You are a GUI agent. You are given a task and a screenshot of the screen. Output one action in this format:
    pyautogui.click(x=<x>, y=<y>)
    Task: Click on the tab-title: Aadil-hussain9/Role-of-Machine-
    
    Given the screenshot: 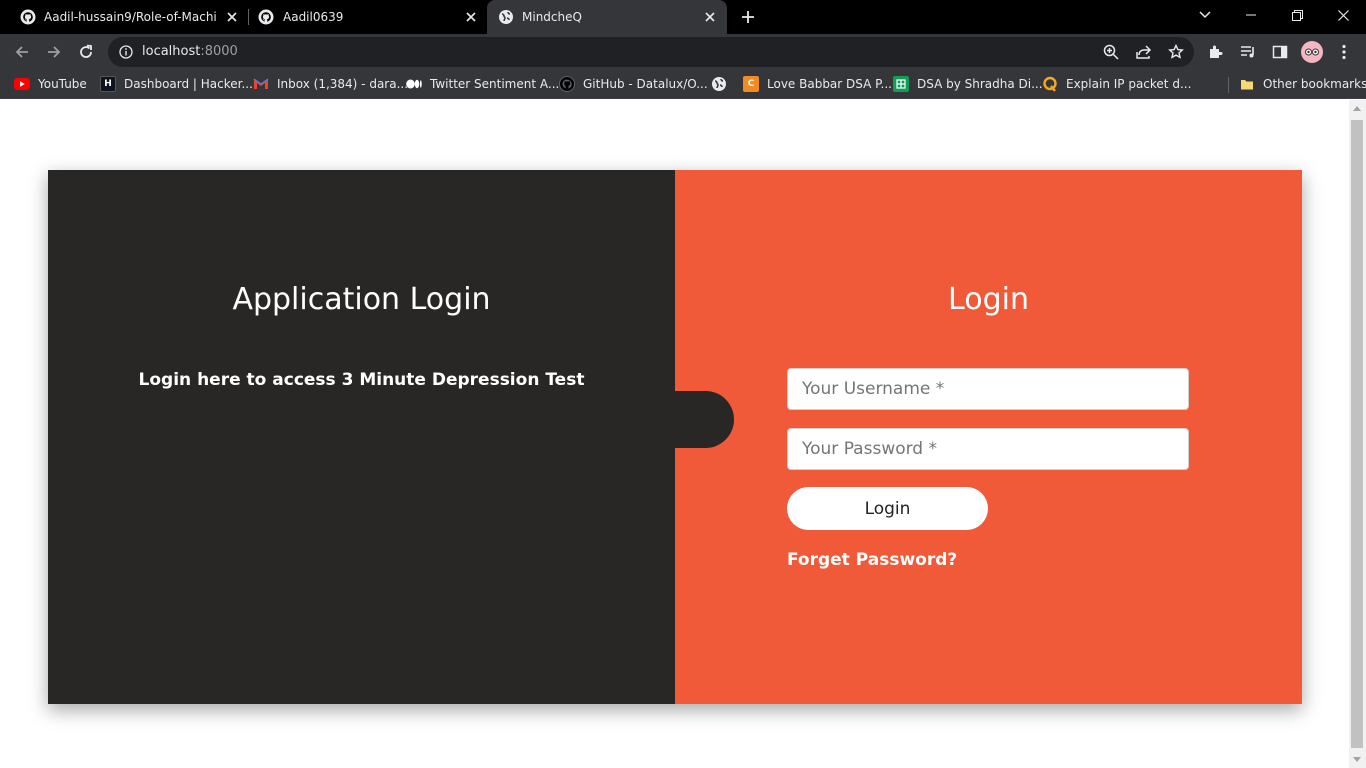 What is the action you would take?
    pyautogui.click(x=130, y=17)
    